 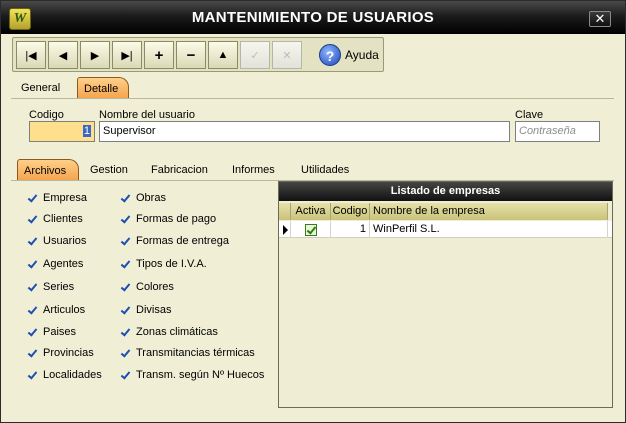 I want to click on column-header-activa: Activa, so click(x=311, y=211).